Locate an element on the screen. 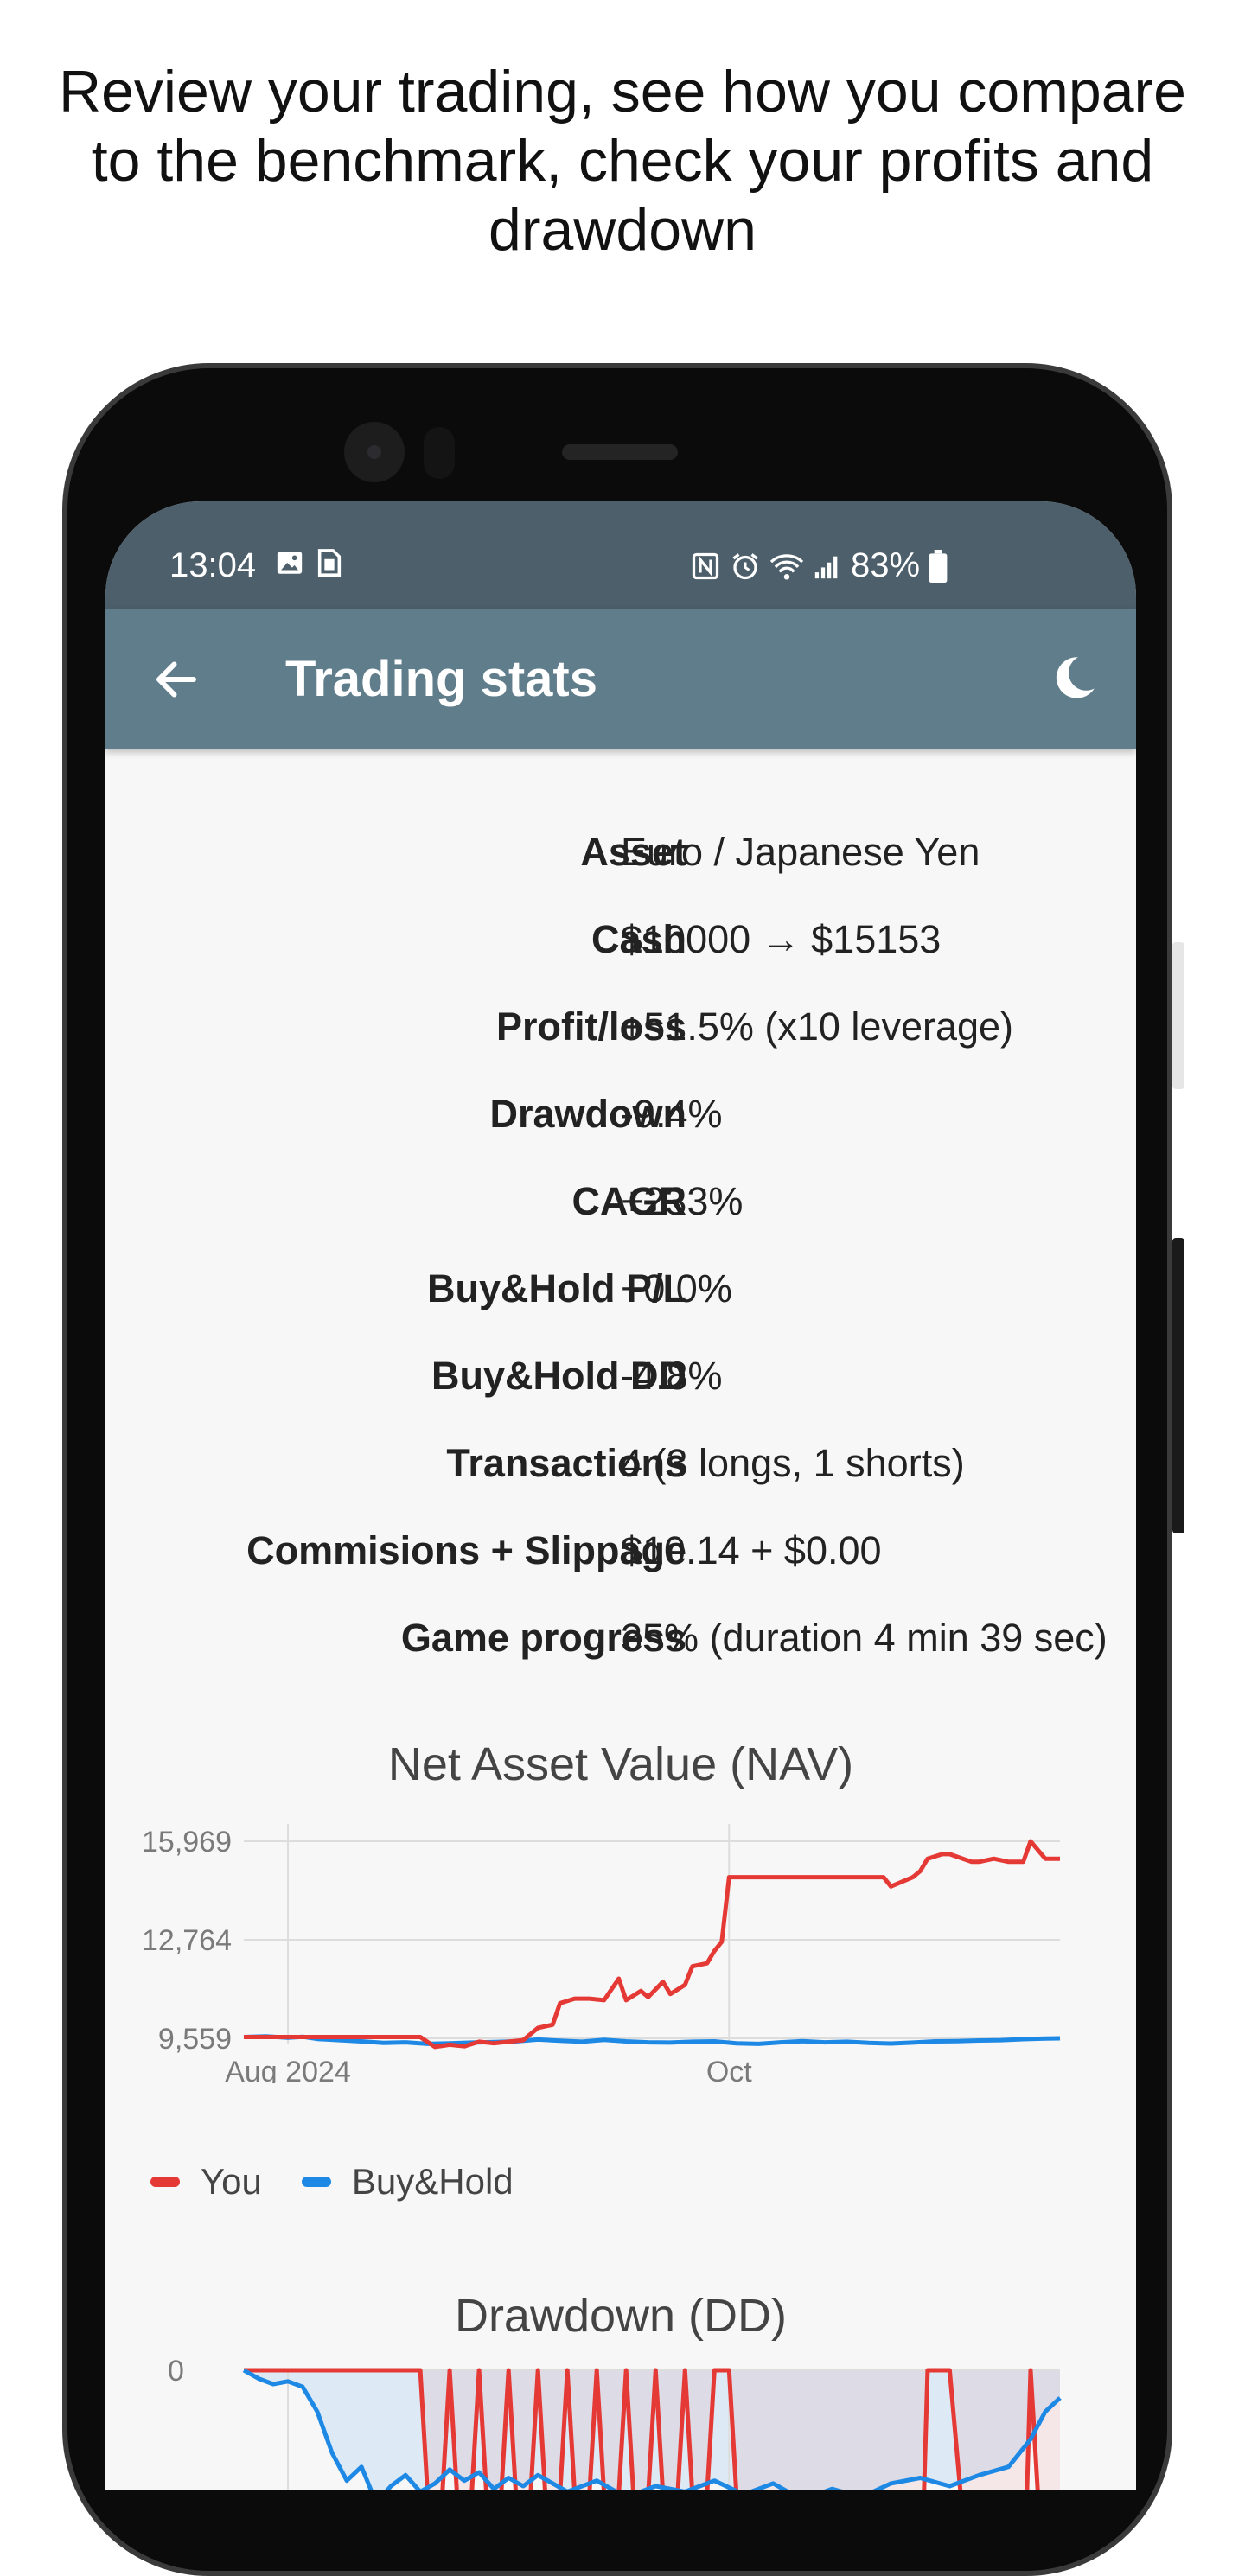 This screenshot has height=2576, width=1245. caption-line-1: Review your trading, see how you compare is located at coordinates (622, 91).